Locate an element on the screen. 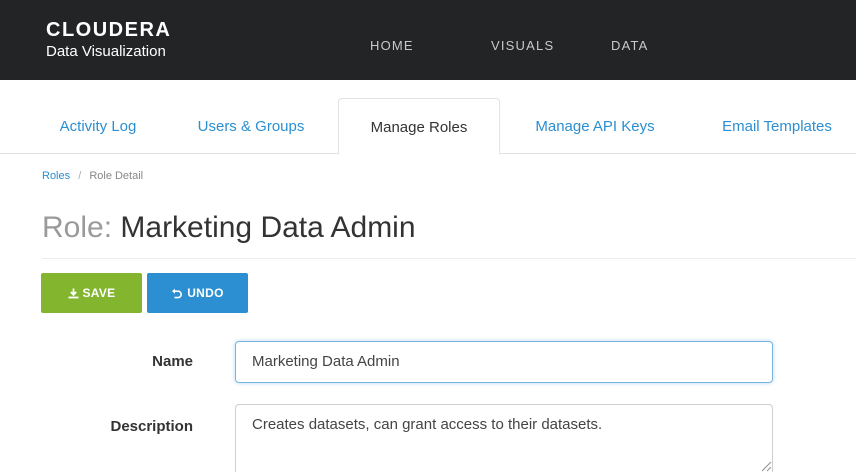 The height and width of the screenshot is (472, 856). page-title: Role: Marketing Data Admin is located at coordinates (229, 228).